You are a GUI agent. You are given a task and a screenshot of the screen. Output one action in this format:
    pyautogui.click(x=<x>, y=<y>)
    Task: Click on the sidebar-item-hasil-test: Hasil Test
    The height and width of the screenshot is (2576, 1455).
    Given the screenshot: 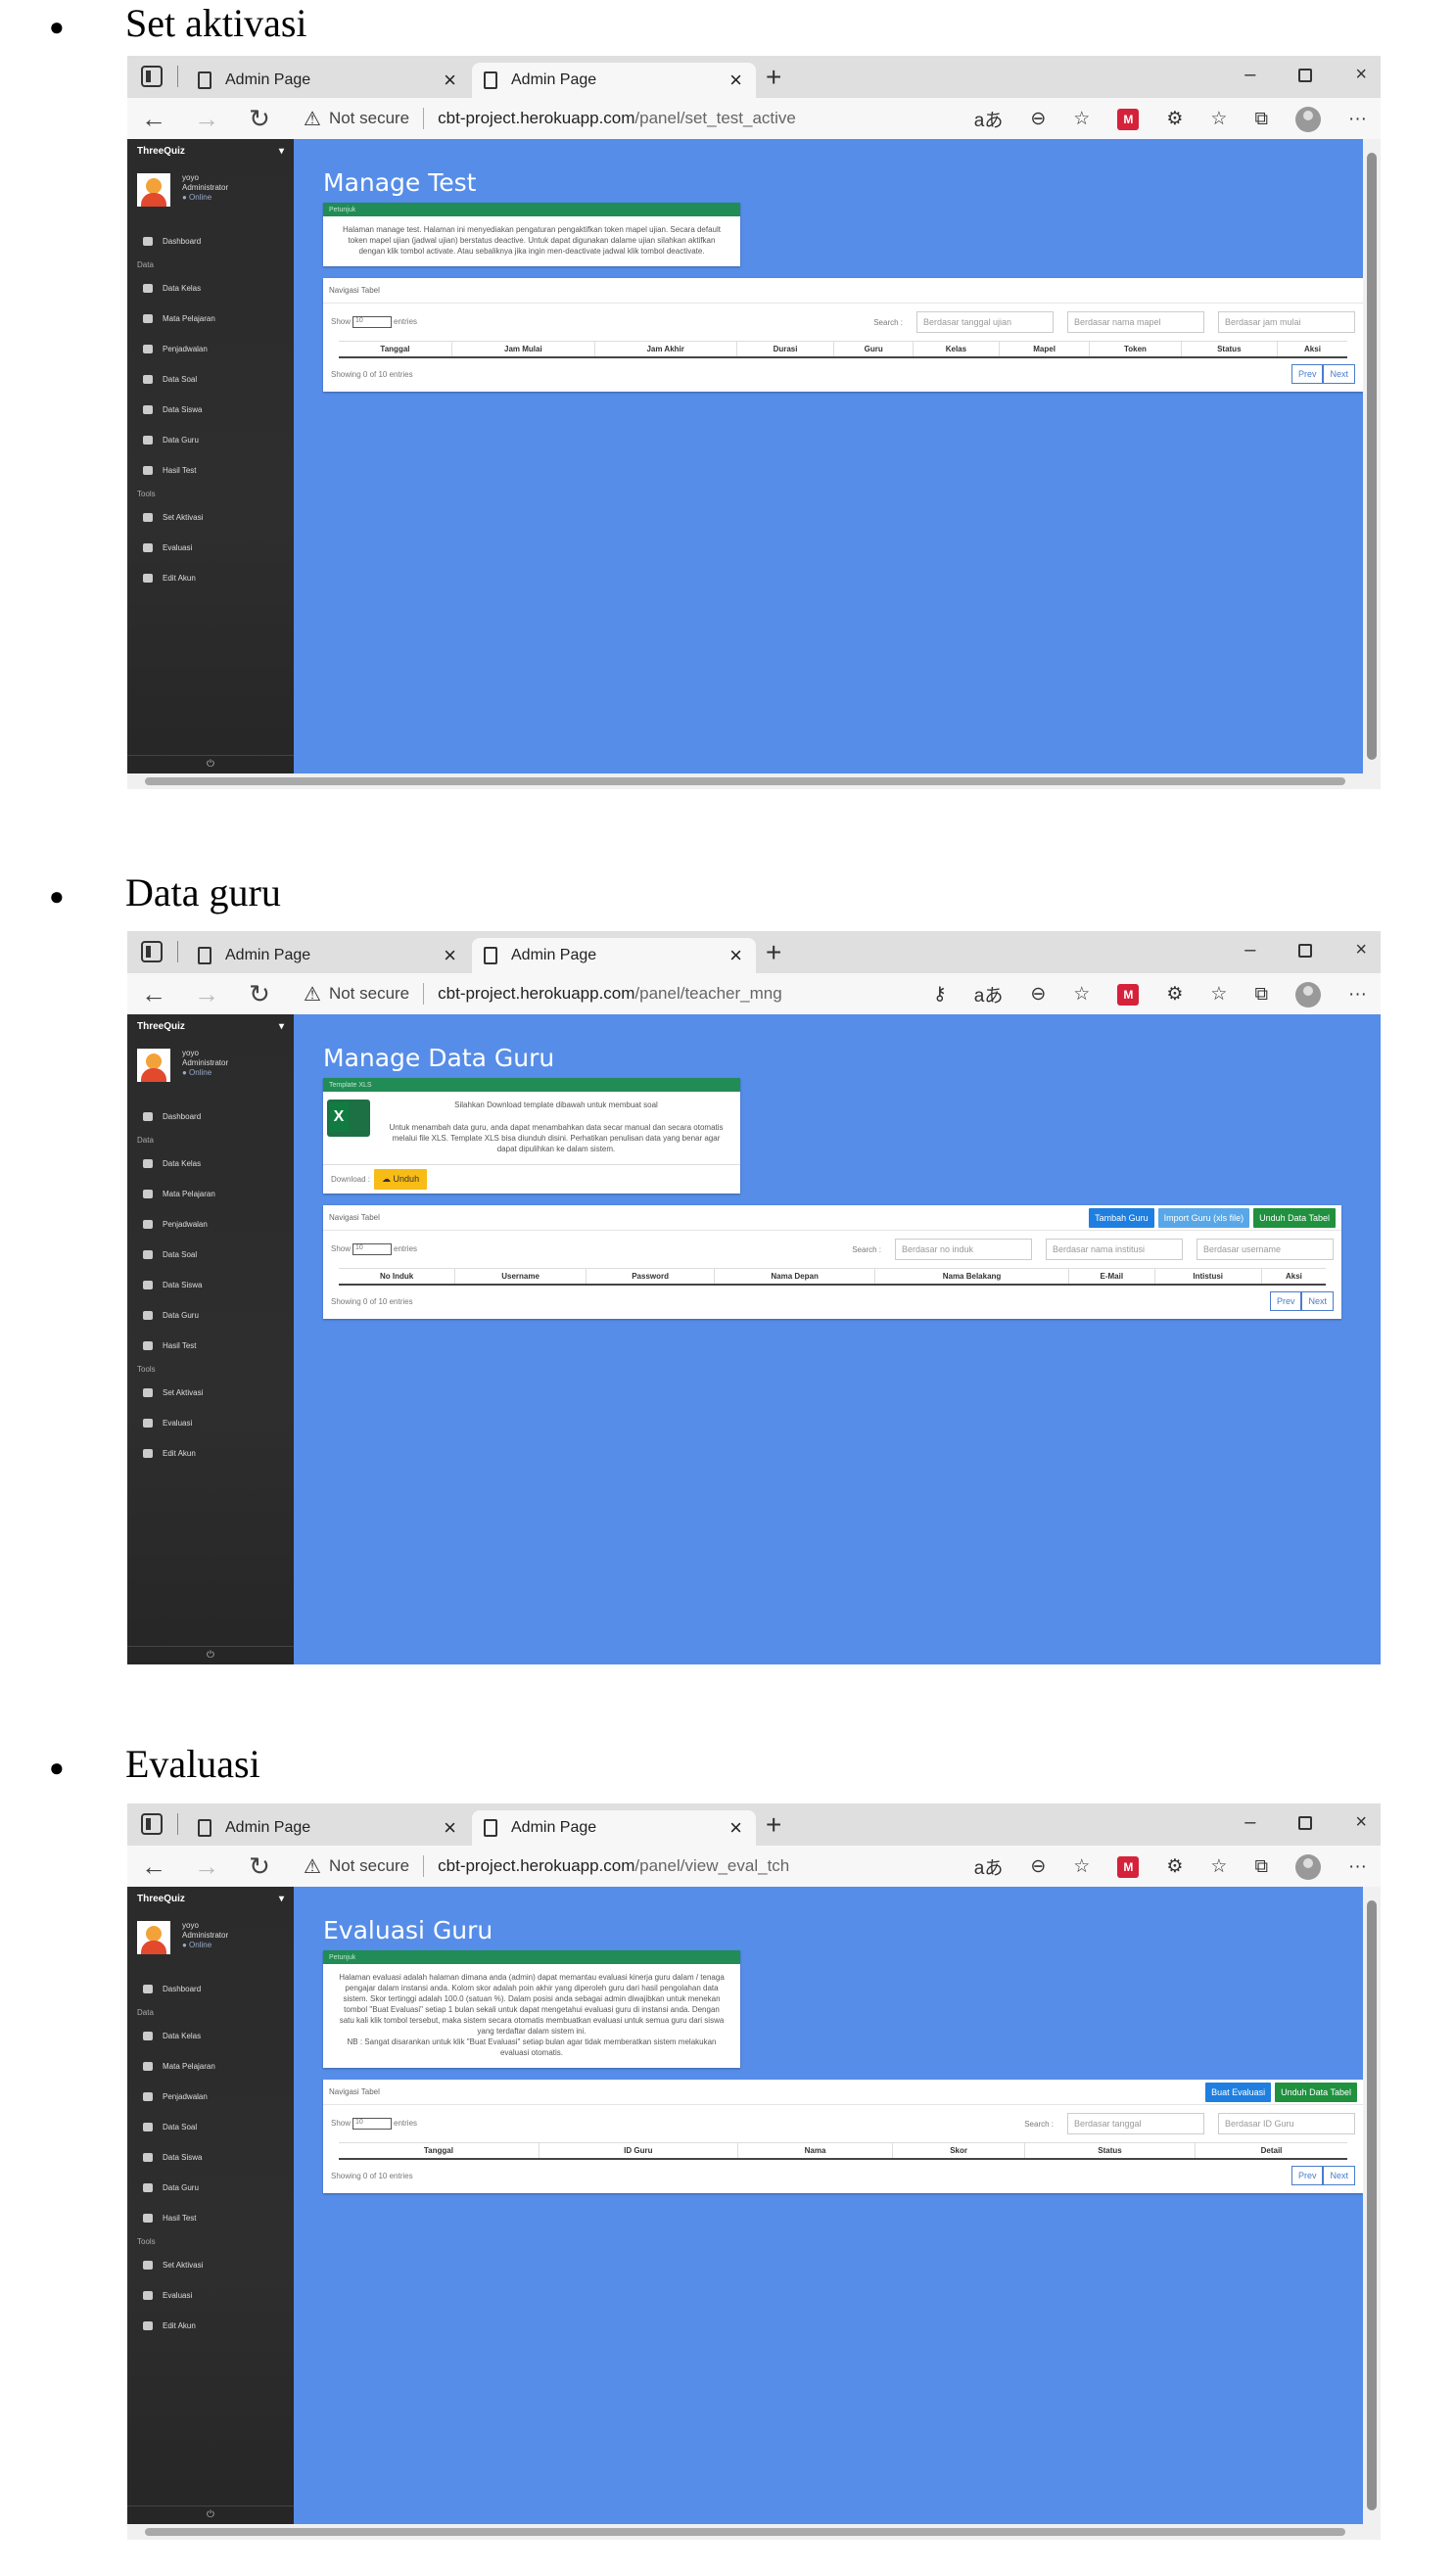 What is the action you would take?
    pyautogui.click(x=210, y=1346)
    